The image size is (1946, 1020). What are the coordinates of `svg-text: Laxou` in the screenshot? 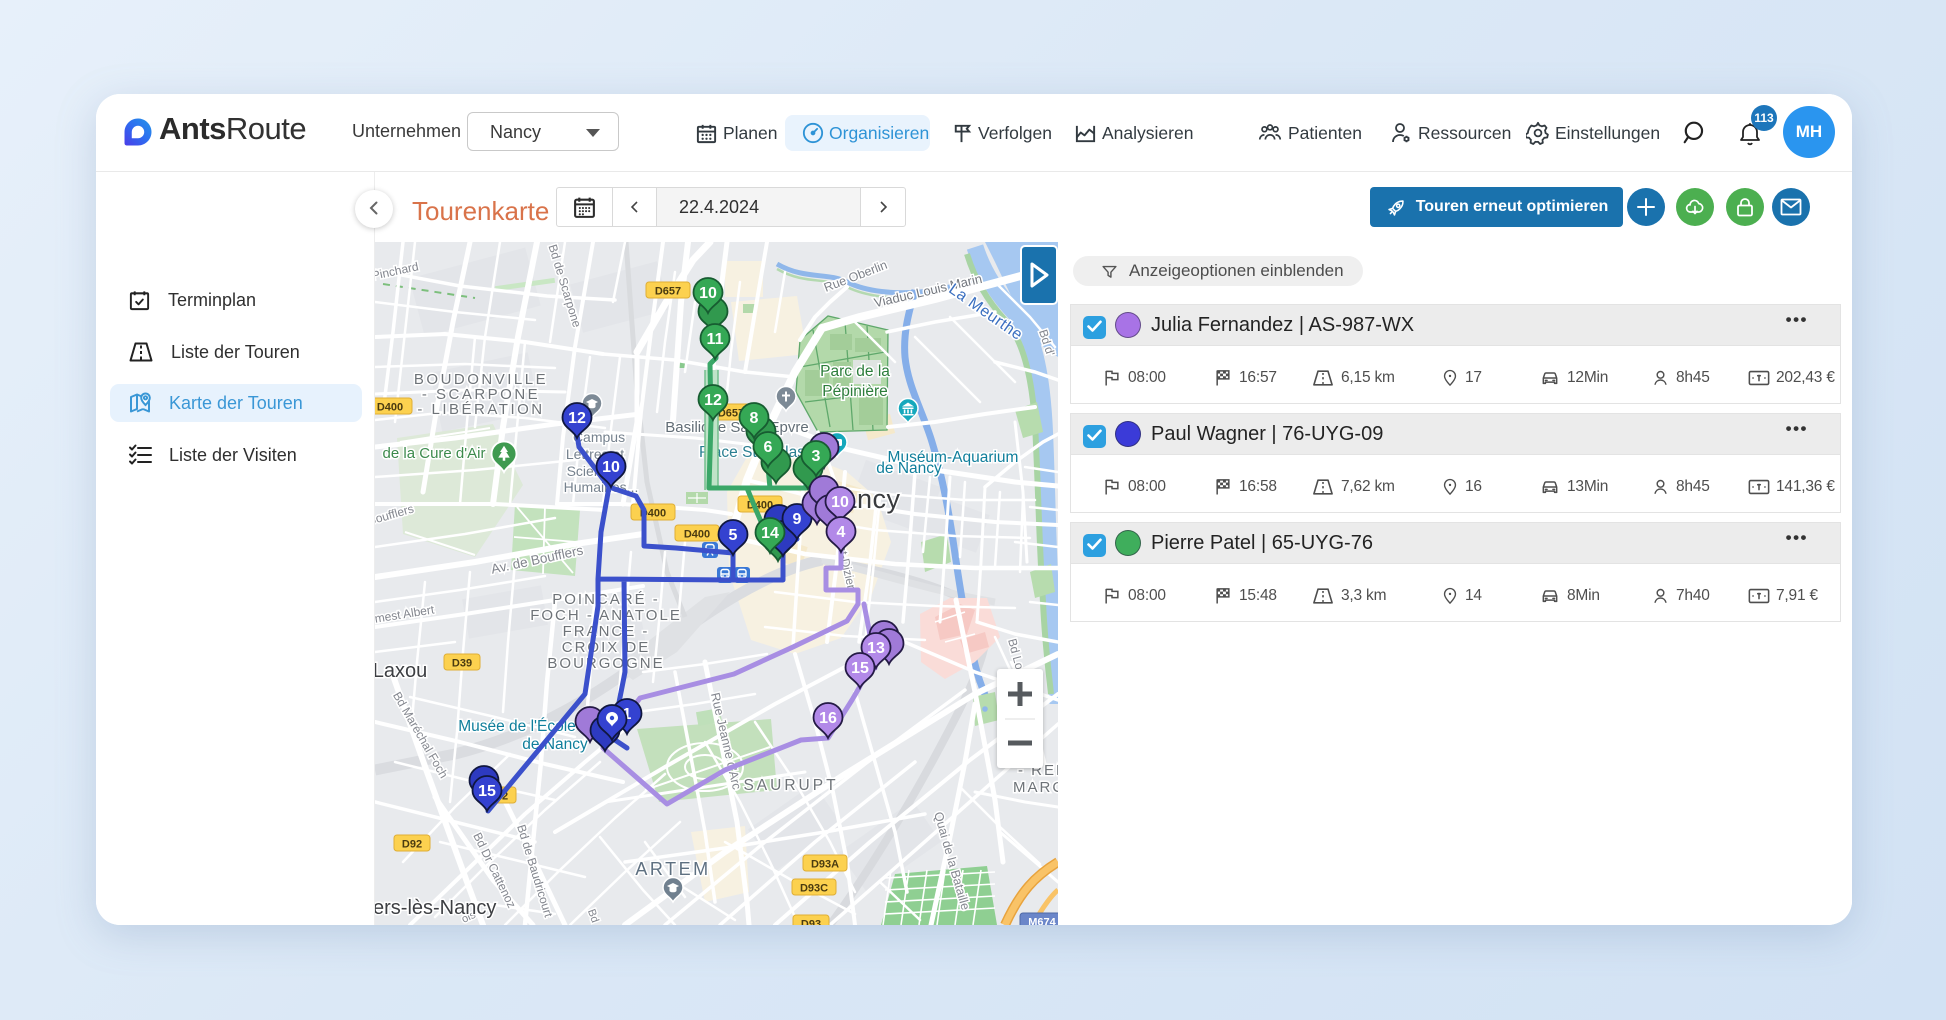 It's located at (401, 671).